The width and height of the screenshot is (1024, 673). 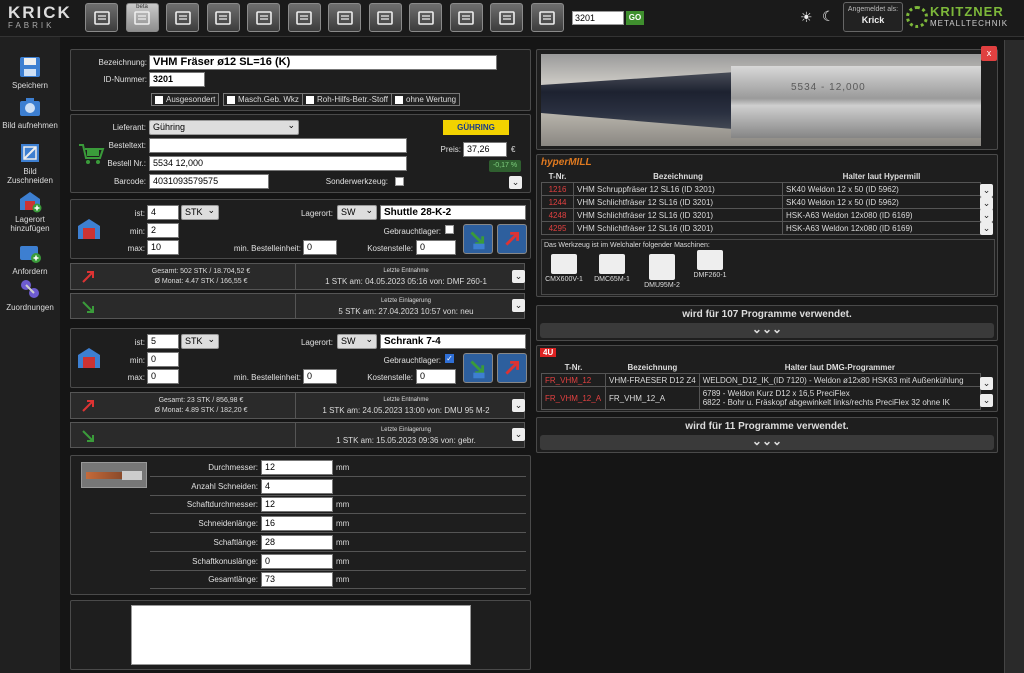 What do you see at coordinates (557, 189) in the screenshot?
I see `tnr-cell: 1216` at bounding box center [557, 189].